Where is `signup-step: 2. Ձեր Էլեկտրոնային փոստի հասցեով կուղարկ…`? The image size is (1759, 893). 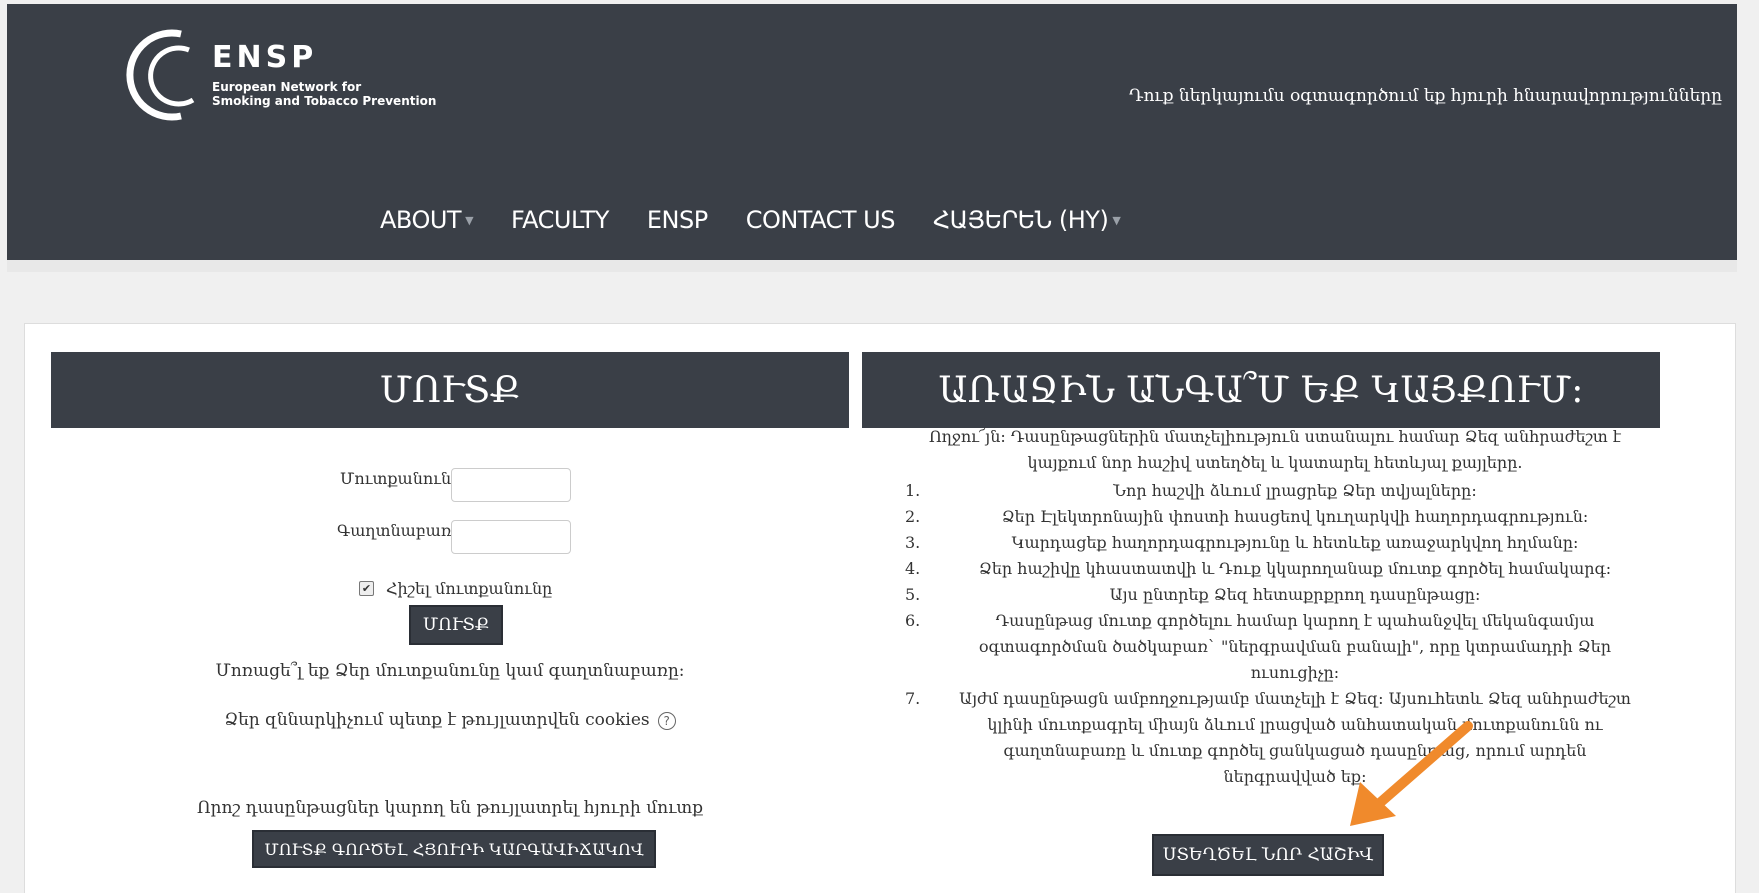 signup-step: 2. Ձեր Էլեկտրոնային փոստի հասցեով կուղարկ… is located at coordinates (1247, 516).